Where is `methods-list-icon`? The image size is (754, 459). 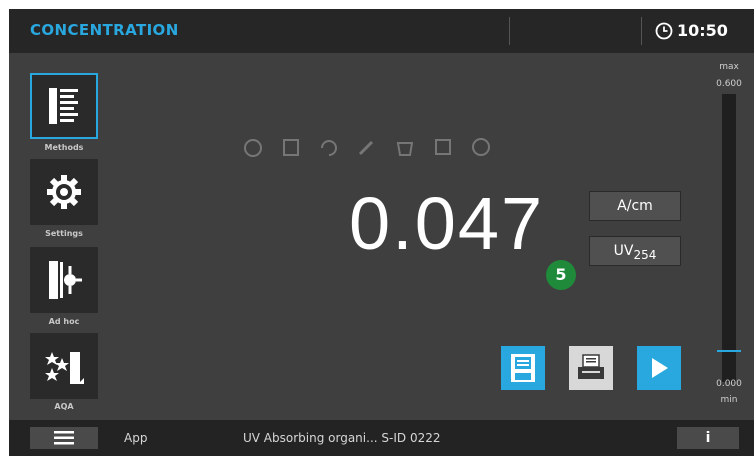 methods-list-icon is located at coordinates (63, 106).